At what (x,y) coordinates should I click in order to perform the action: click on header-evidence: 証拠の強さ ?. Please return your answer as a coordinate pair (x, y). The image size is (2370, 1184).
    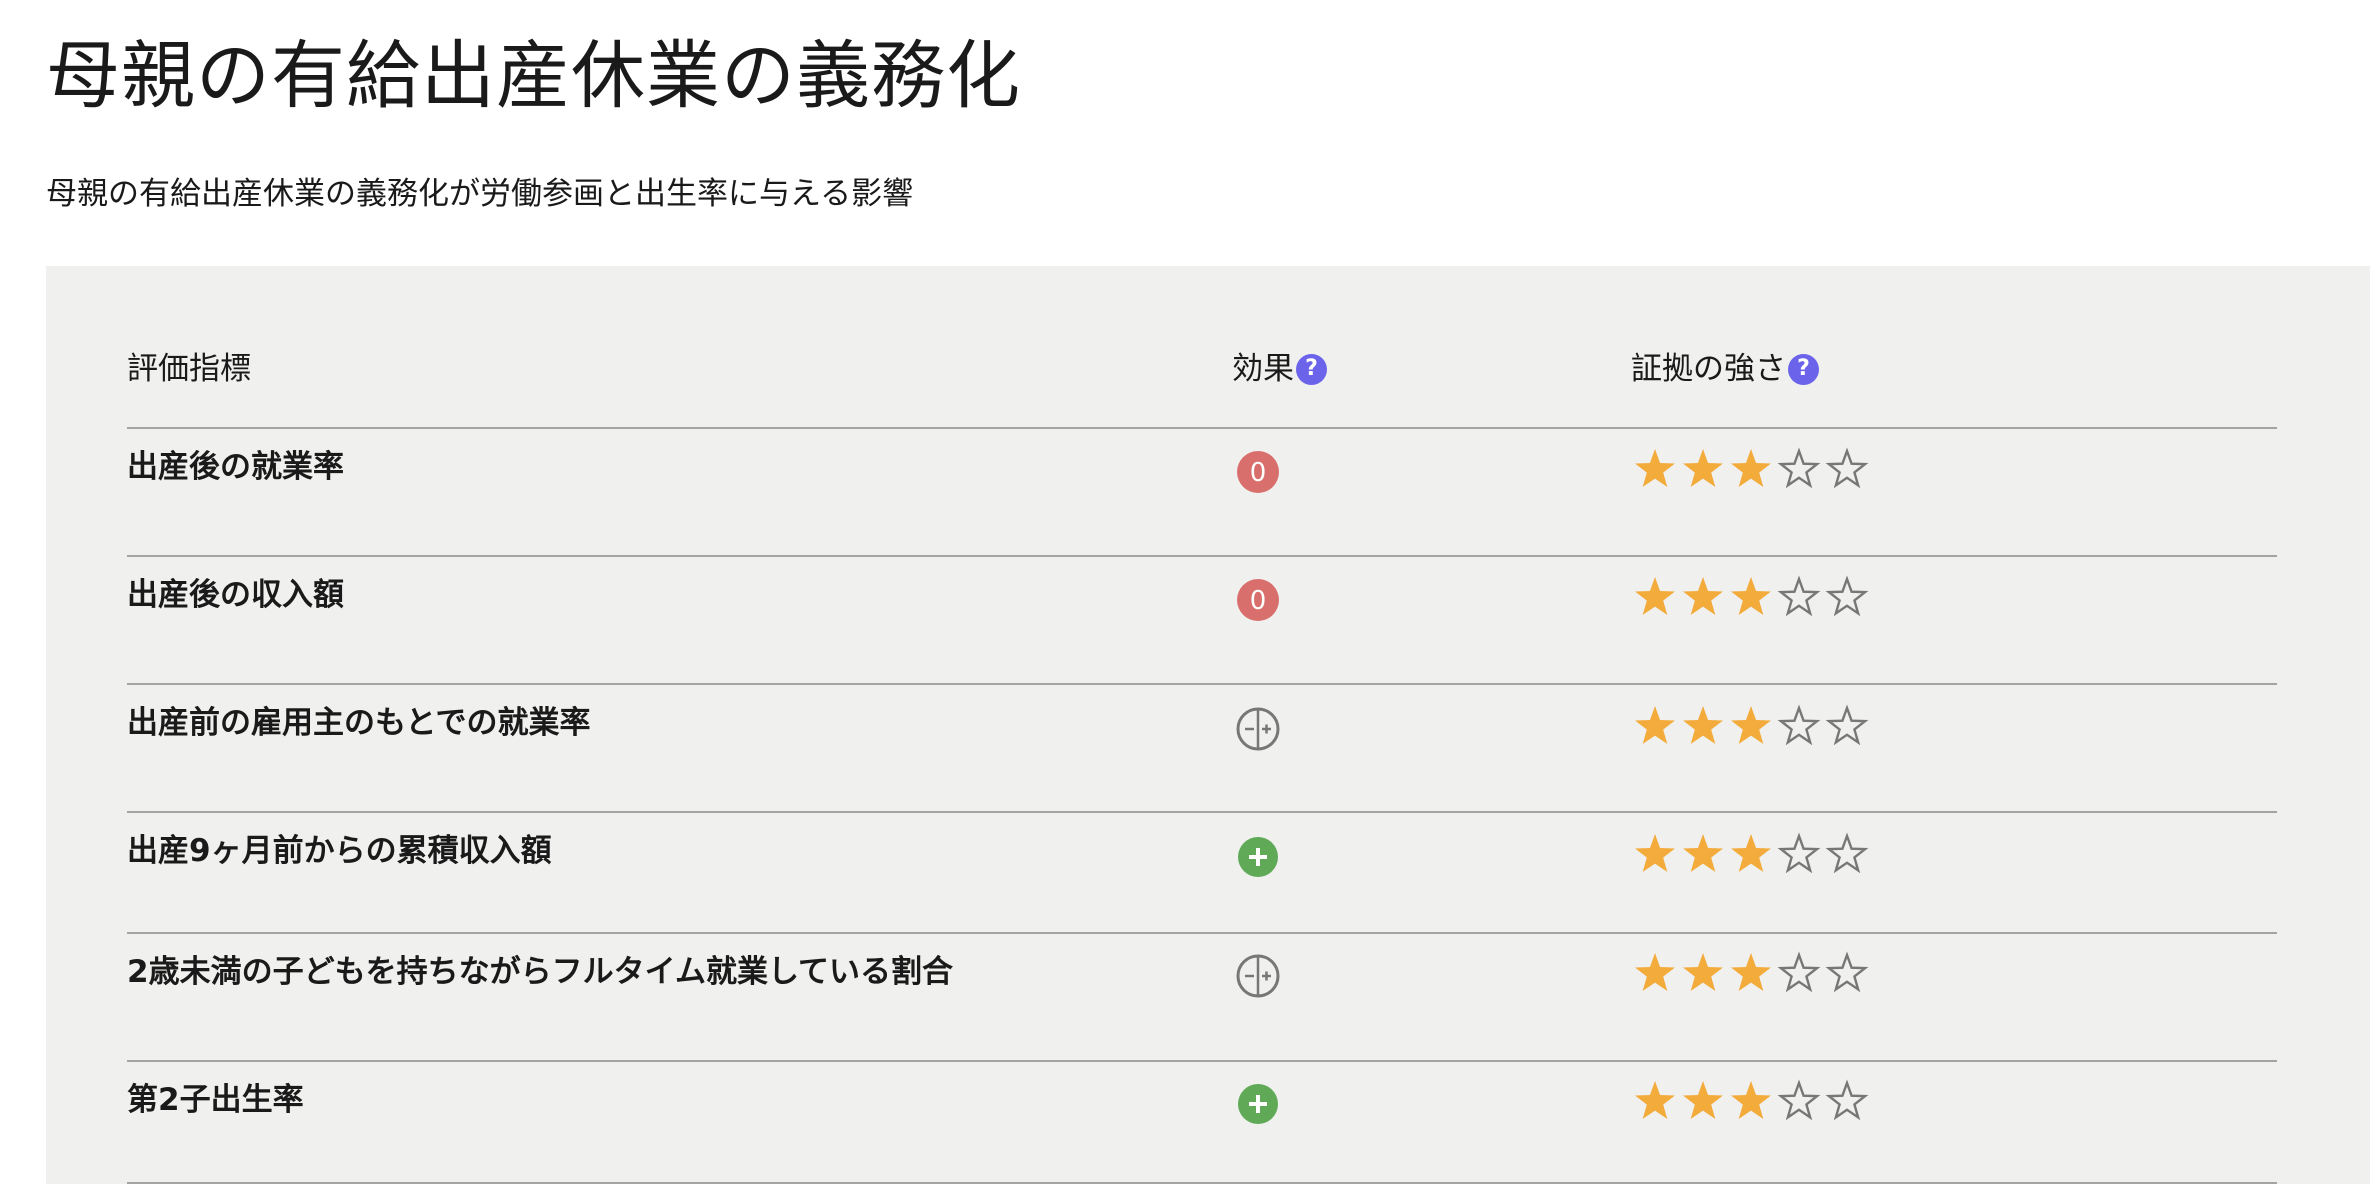
    Looking at the image, I should click on (1725, 369).